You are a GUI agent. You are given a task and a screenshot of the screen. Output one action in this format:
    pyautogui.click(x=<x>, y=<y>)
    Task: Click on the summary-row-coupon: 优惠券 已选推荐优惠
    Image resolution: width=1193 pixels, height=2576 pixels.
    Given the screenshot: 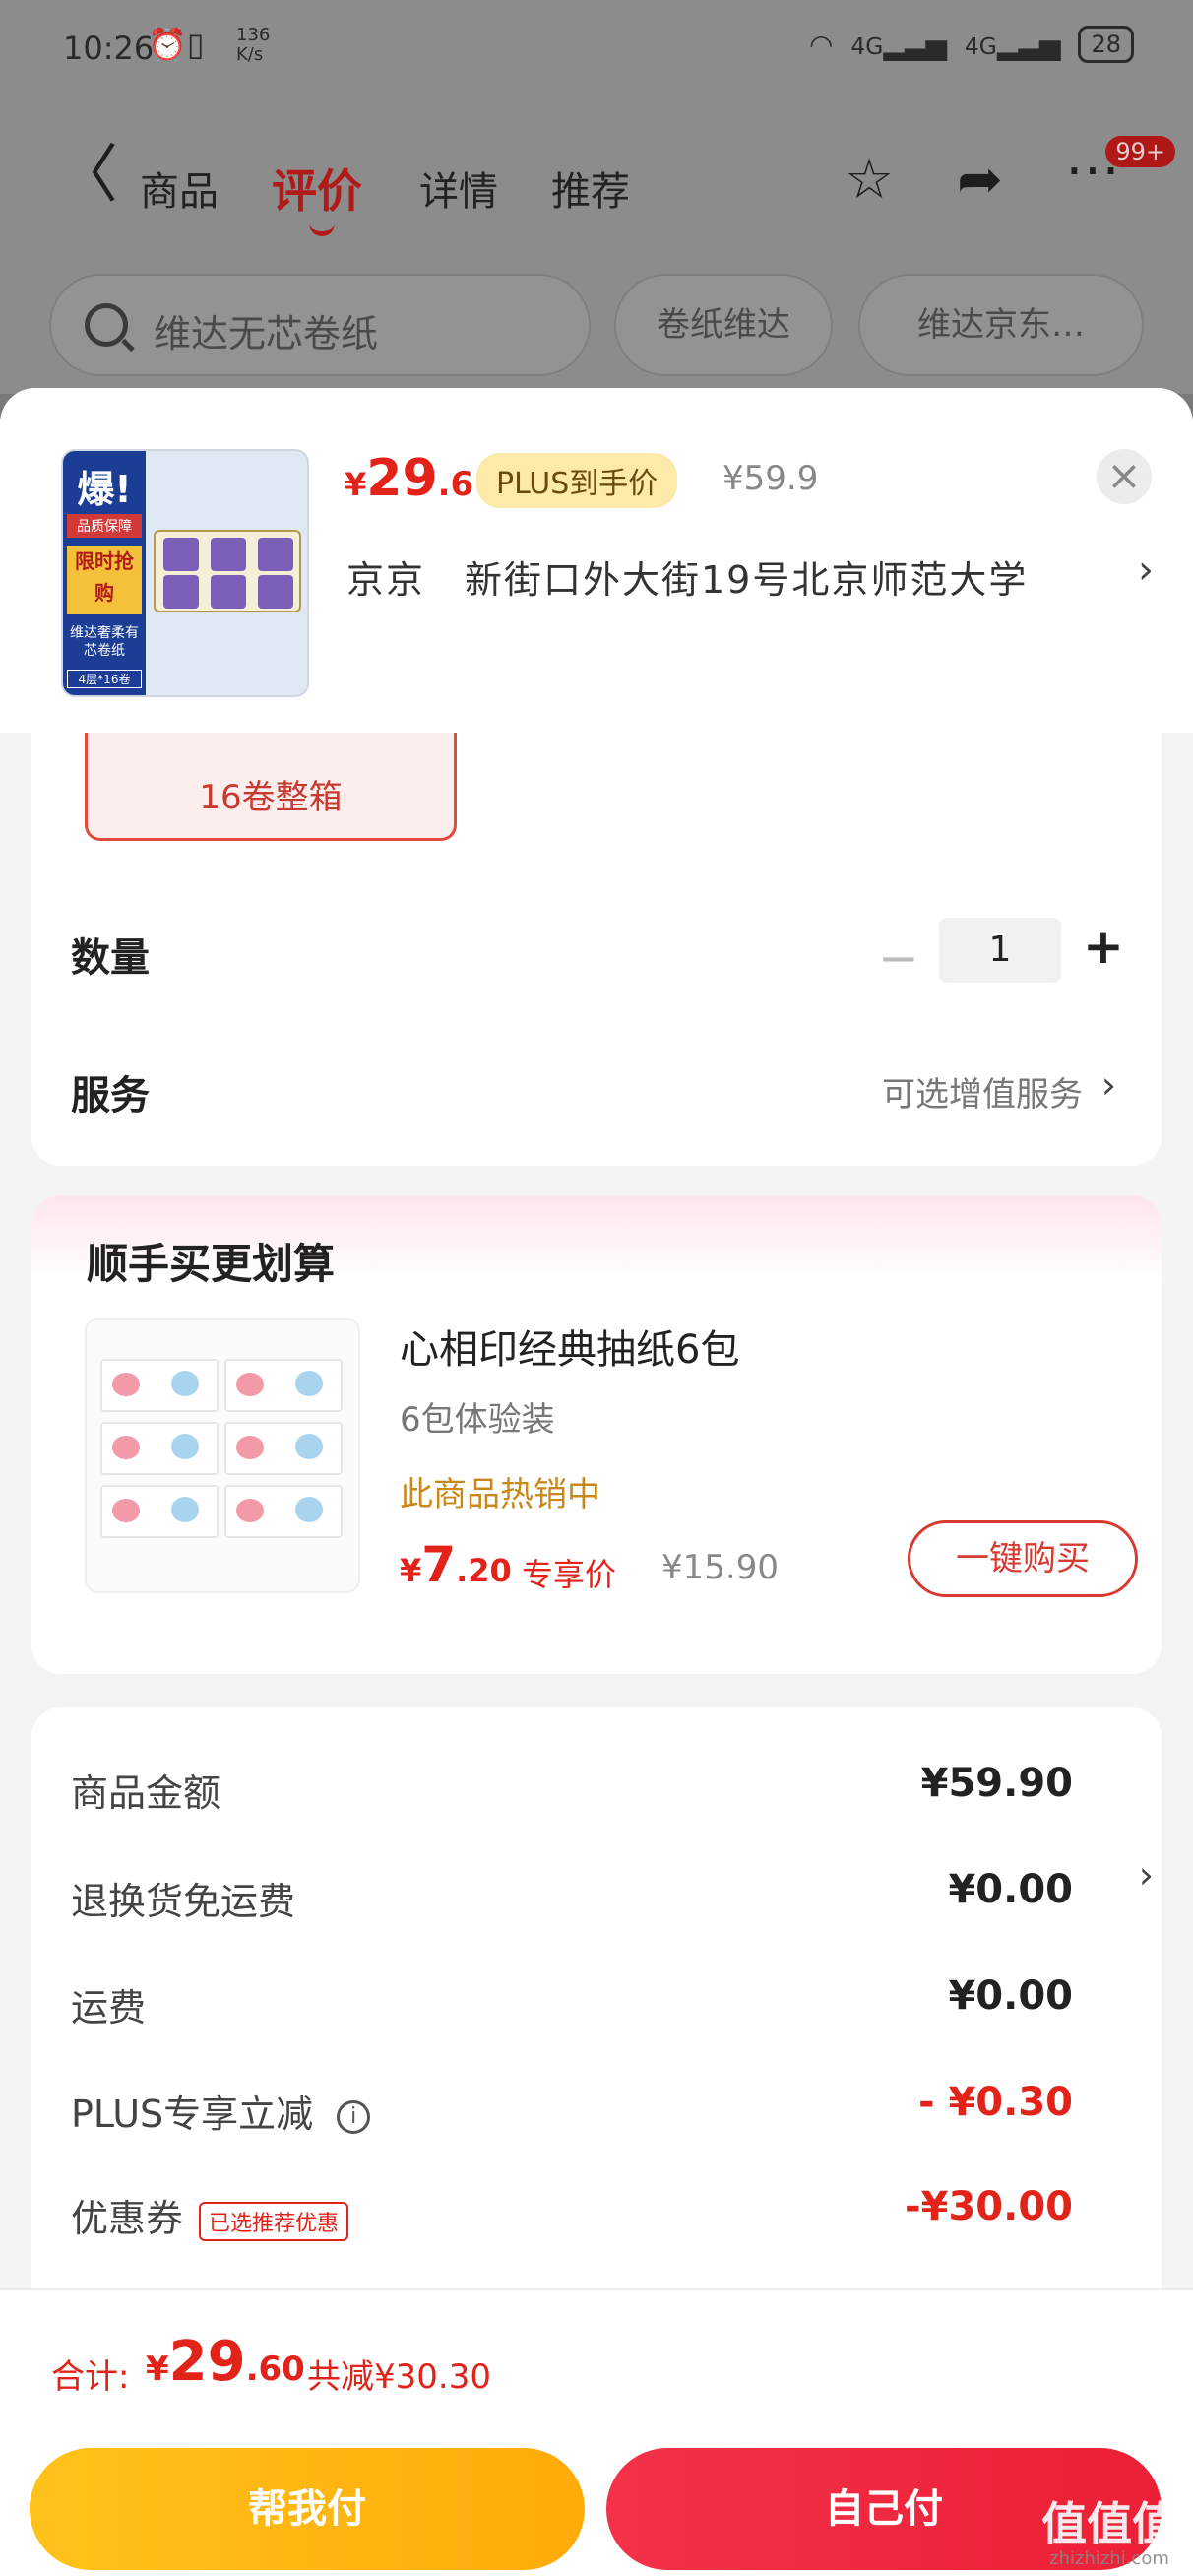 What is the action you would take?
    pyautogui.click(x=210, y=2215)
    